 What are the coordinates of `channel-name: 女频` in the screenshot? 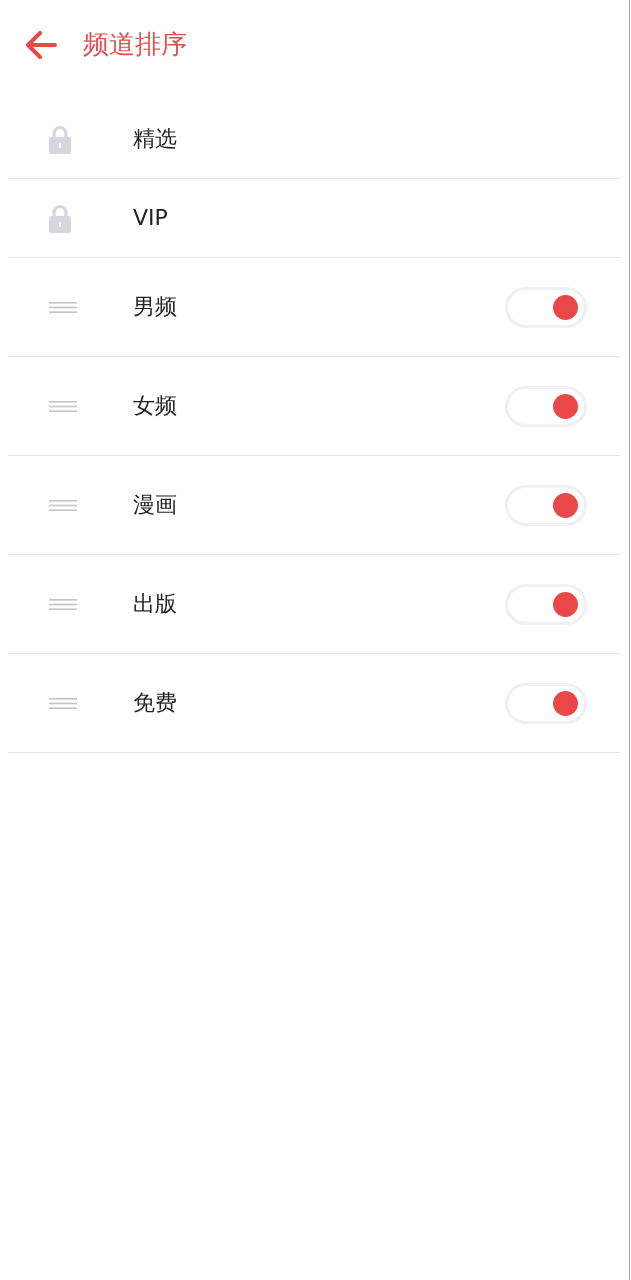 It's located at (155, 406).